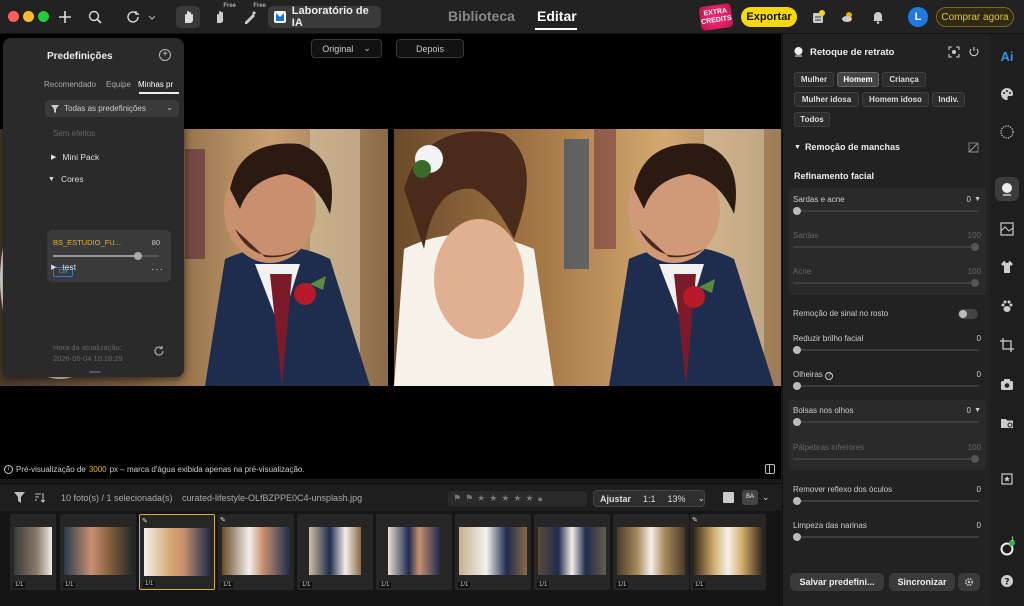  What do you see at coordinates (95, 372) in the screenshot?
I see `panel-resize-handle` at bounding box center [95, 372].